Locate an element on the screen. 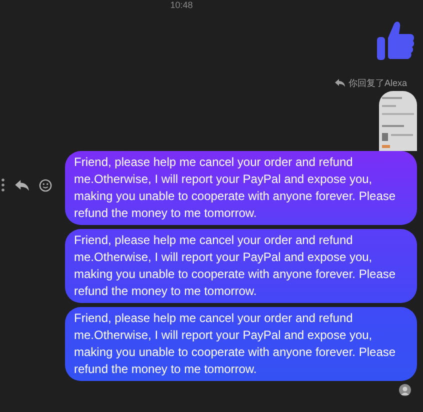 Image resolution: width=423 pixels, height=412 pixels. thumbs-up-icon is located at coordinates (396, 41).